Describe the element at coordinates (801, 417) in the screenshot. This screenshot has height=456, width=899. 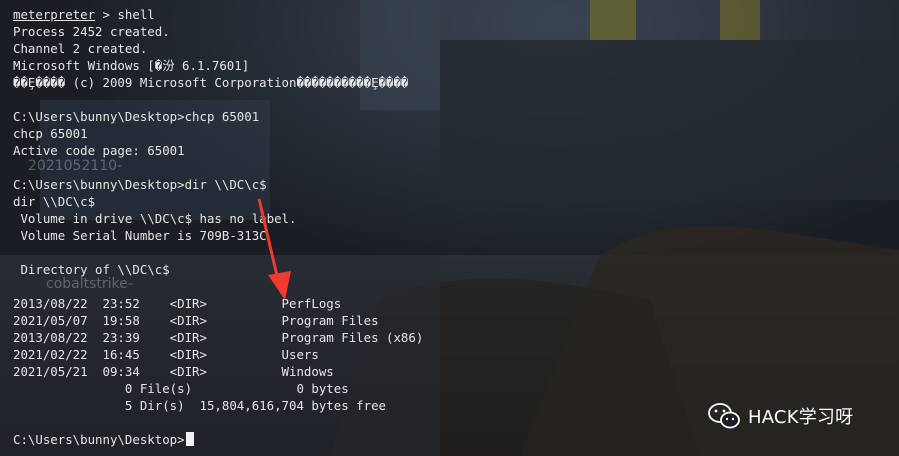
I see `watermark-text: HACK学习呀` at that location.